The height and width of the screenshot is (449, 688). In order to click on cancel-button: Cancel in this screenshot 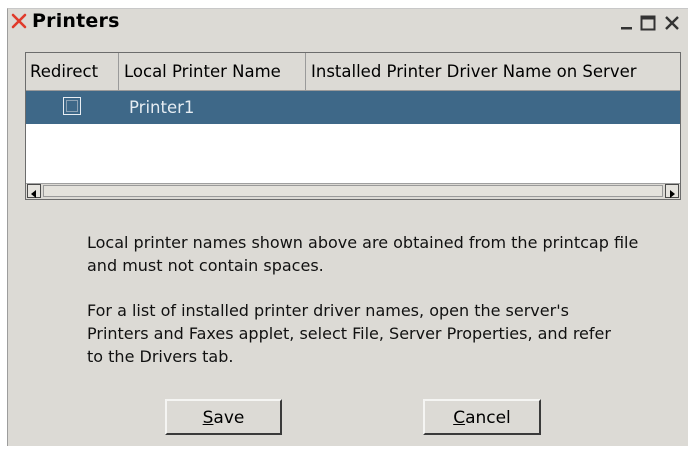, I will do `click(482, 417)`.